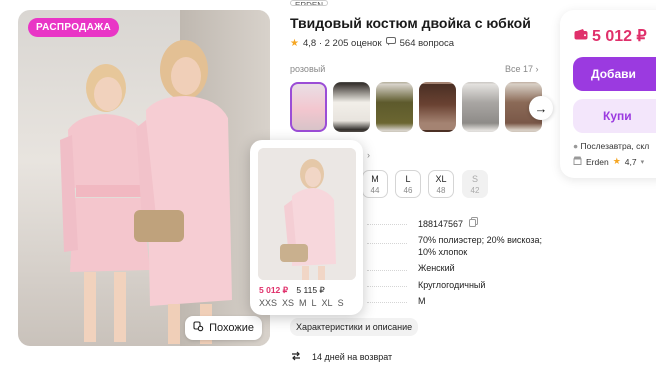 The image size is (656, 368). What do you see at coordinates (340, 303) in the screenshot?
I see `popup-size: S` at bounding box center [340, 303].